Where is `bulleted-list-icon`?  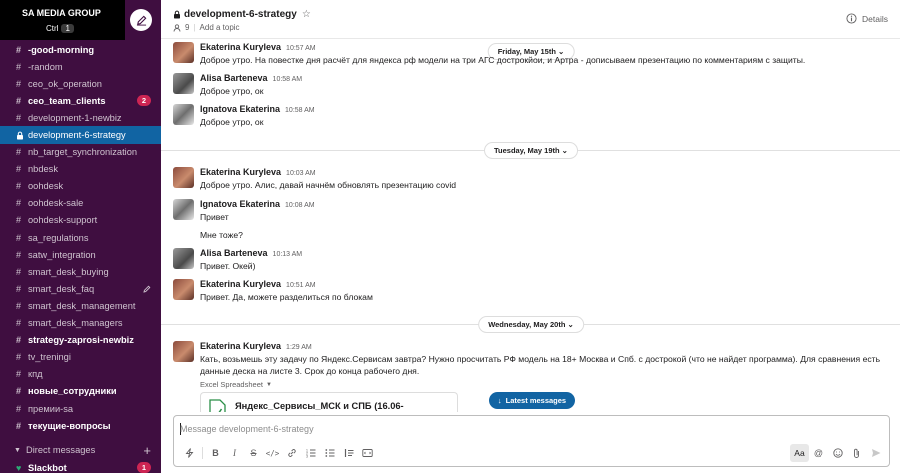
bulleted-list-icon is located at coordinates (329, 453).